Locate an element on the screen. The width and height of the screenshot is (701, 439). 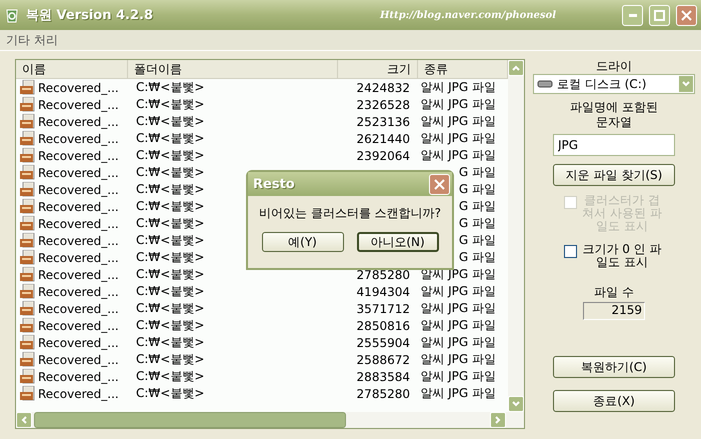
exit-button: 종료(X) is located at coordinates (614, 401).